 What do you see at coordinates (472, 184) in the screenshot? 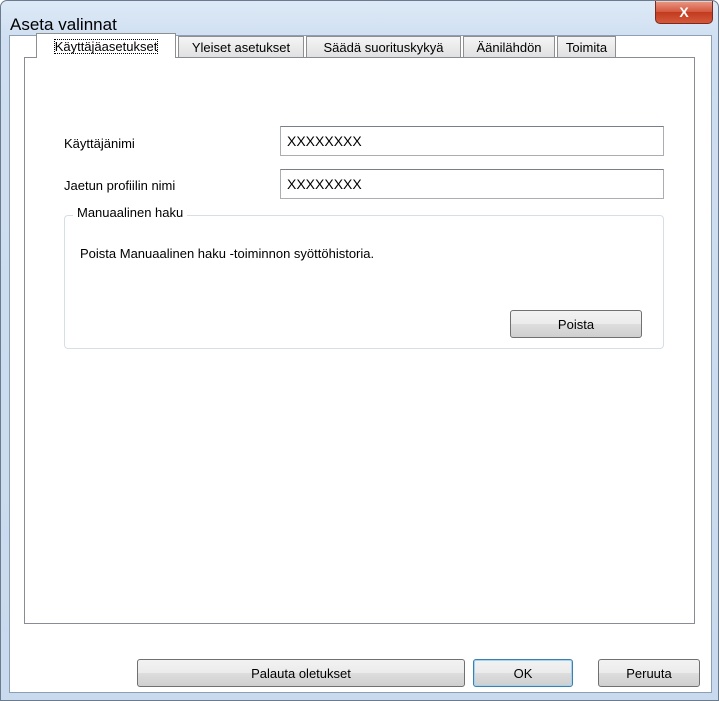
I see `shared-profile-field: XXXXXXXX` at bounding box center [472, 184].